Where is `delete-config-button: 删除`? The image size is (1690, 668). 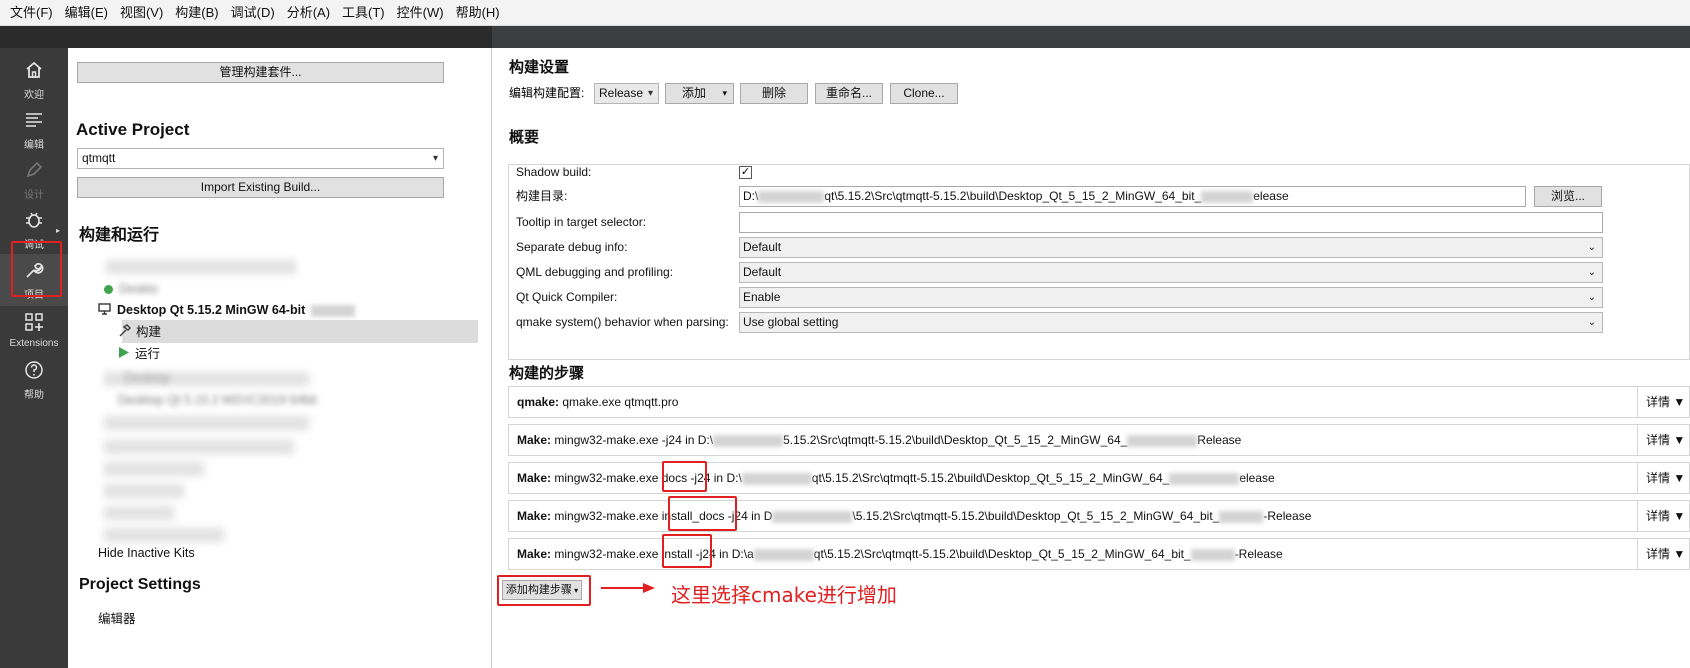 delete-config-button: 删除 is located at coordinates (774, 93).